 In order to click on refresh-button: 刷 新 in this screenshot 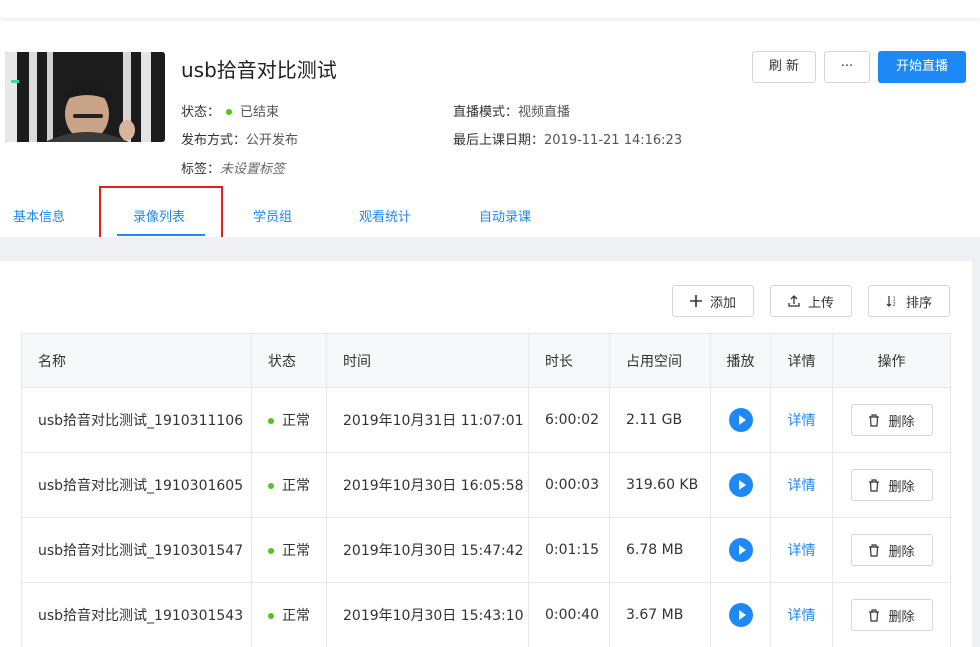, I will do `click(784, 67)`.